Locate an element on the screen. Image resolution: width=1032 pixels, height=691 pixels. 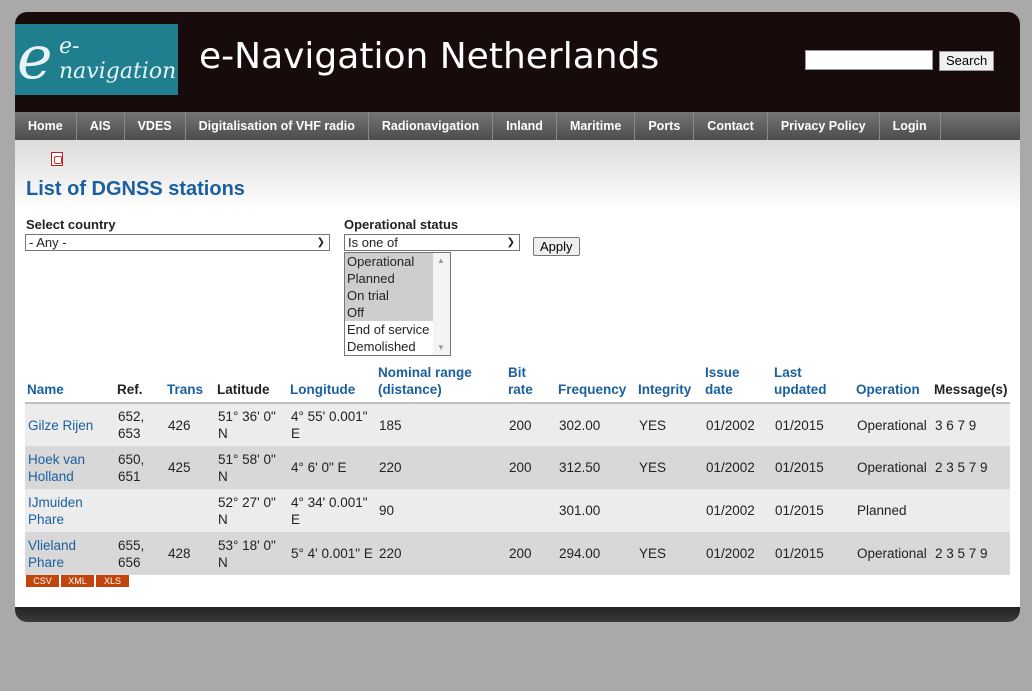
scroll-up-icon: ▲ is located at coordinates (441, 260).